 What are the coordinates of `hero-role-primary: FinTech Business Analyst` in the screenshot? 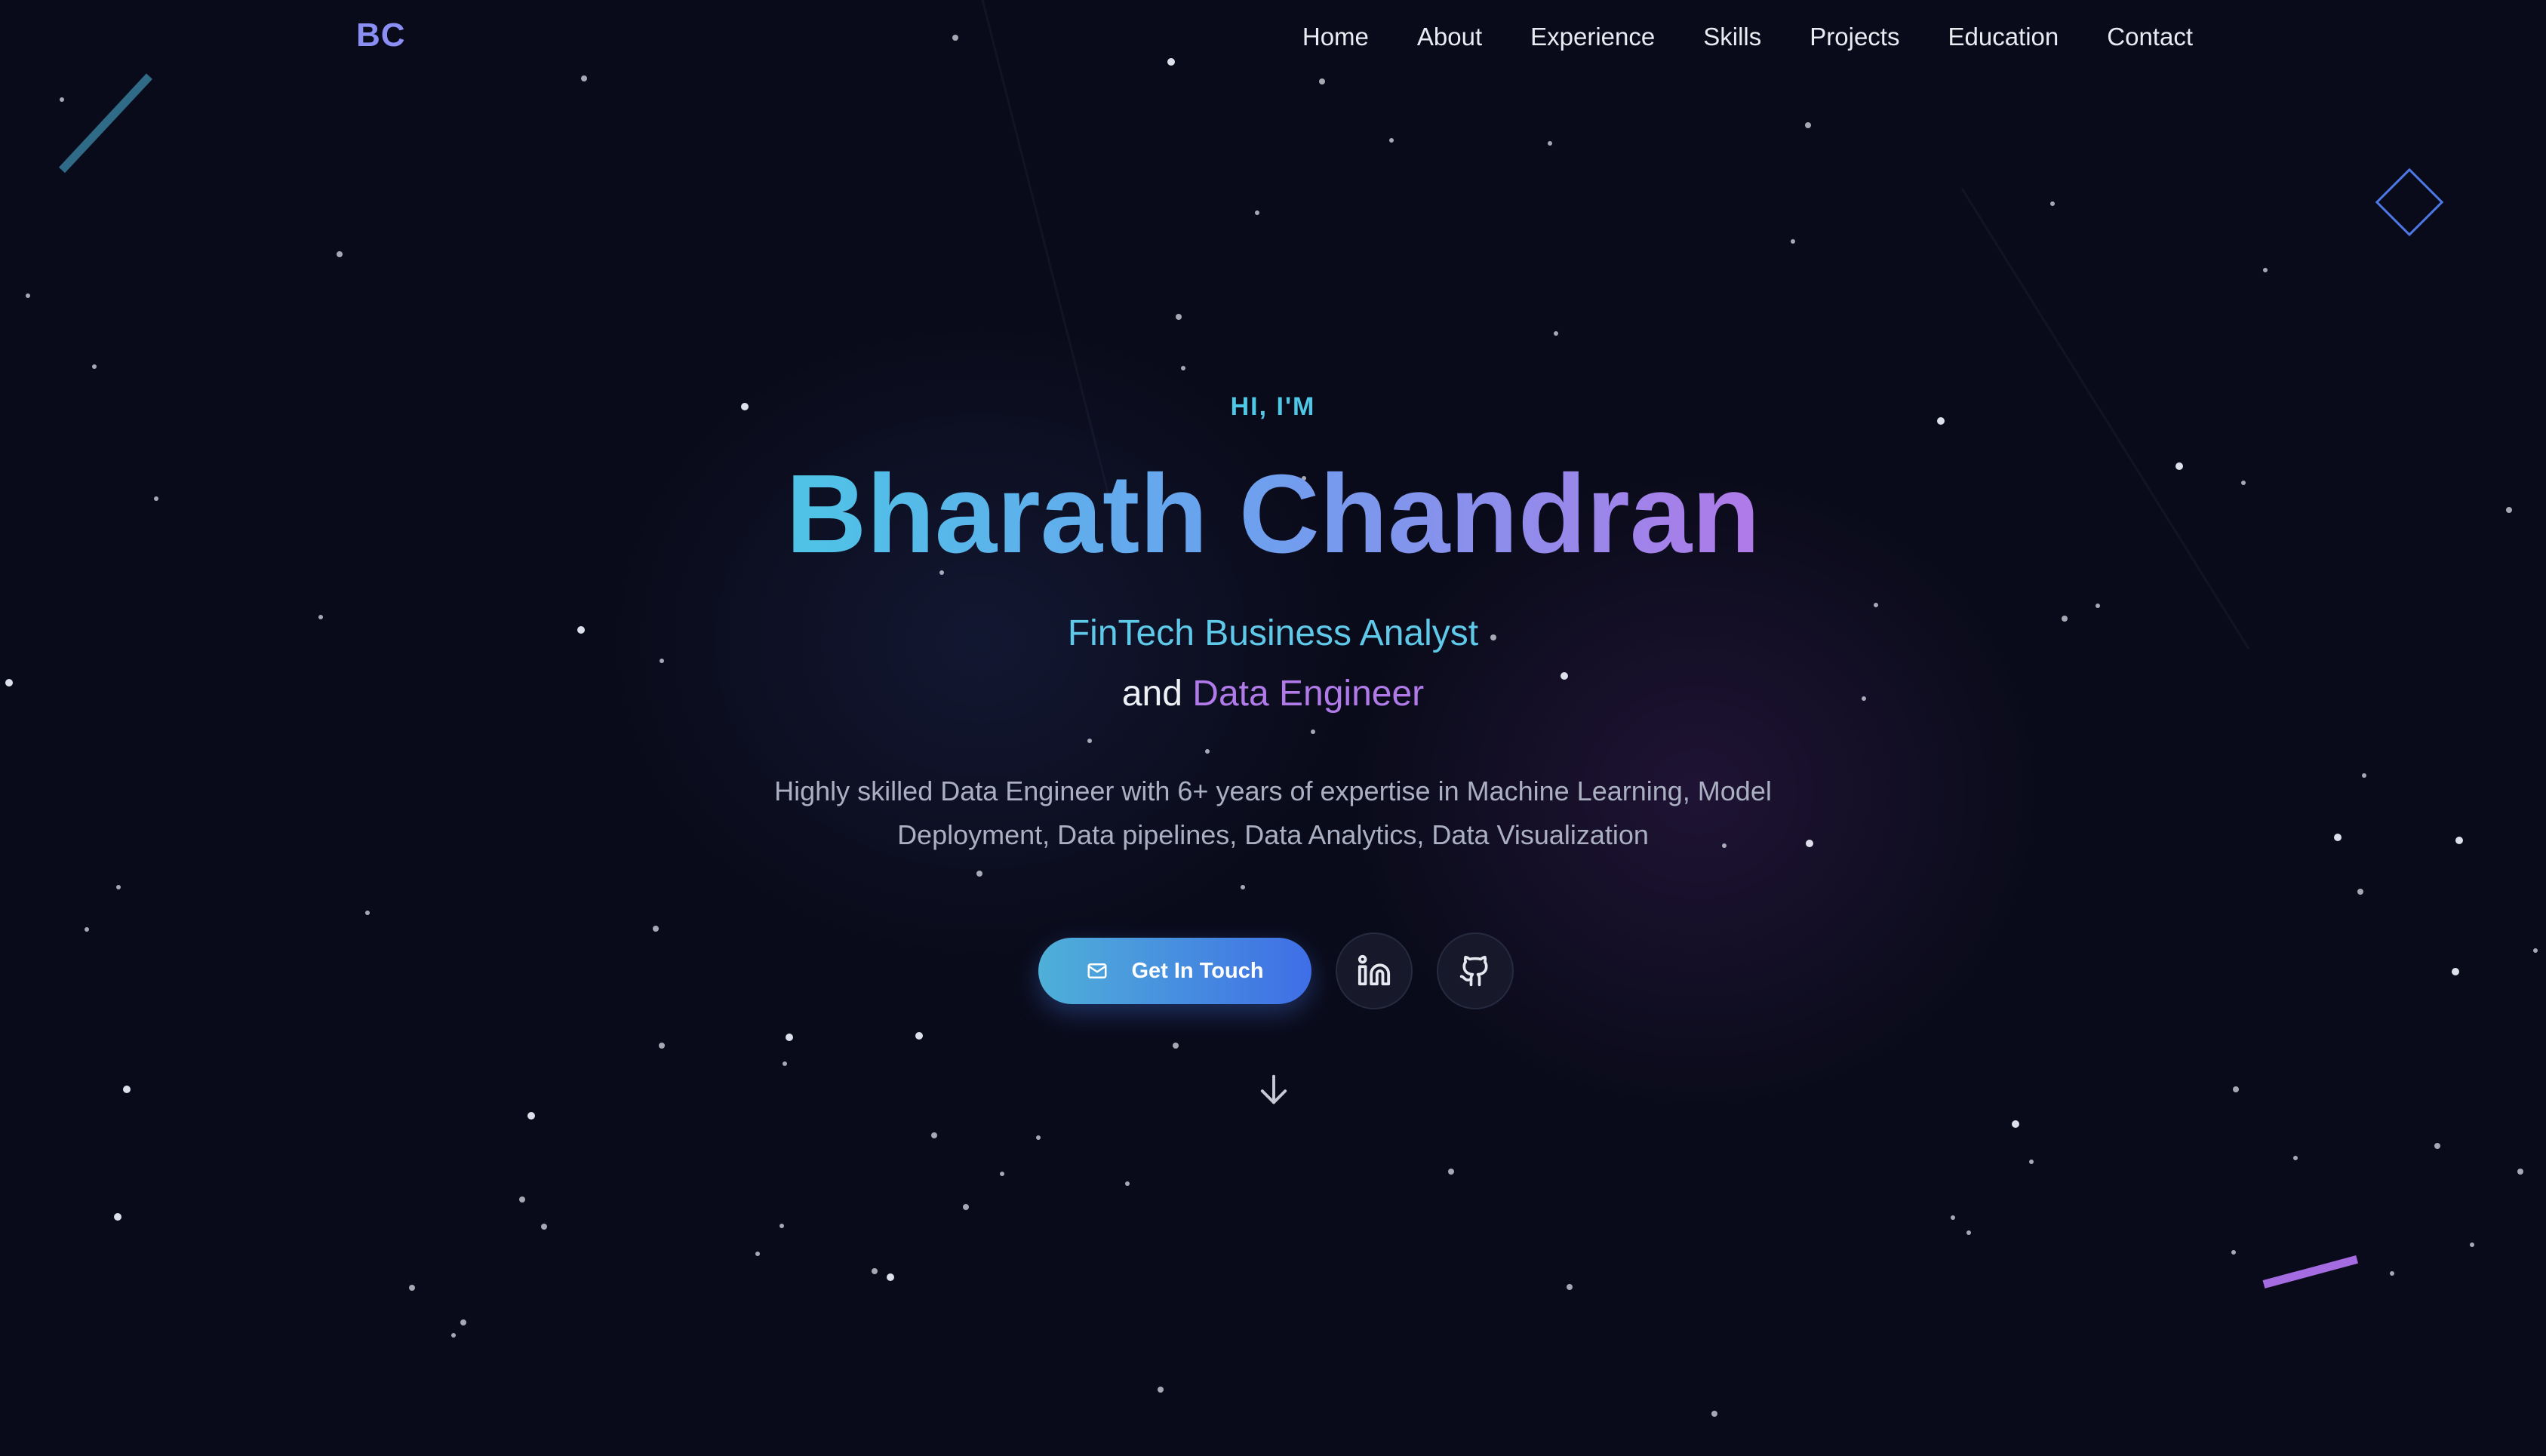 It's located at (1273, 633).